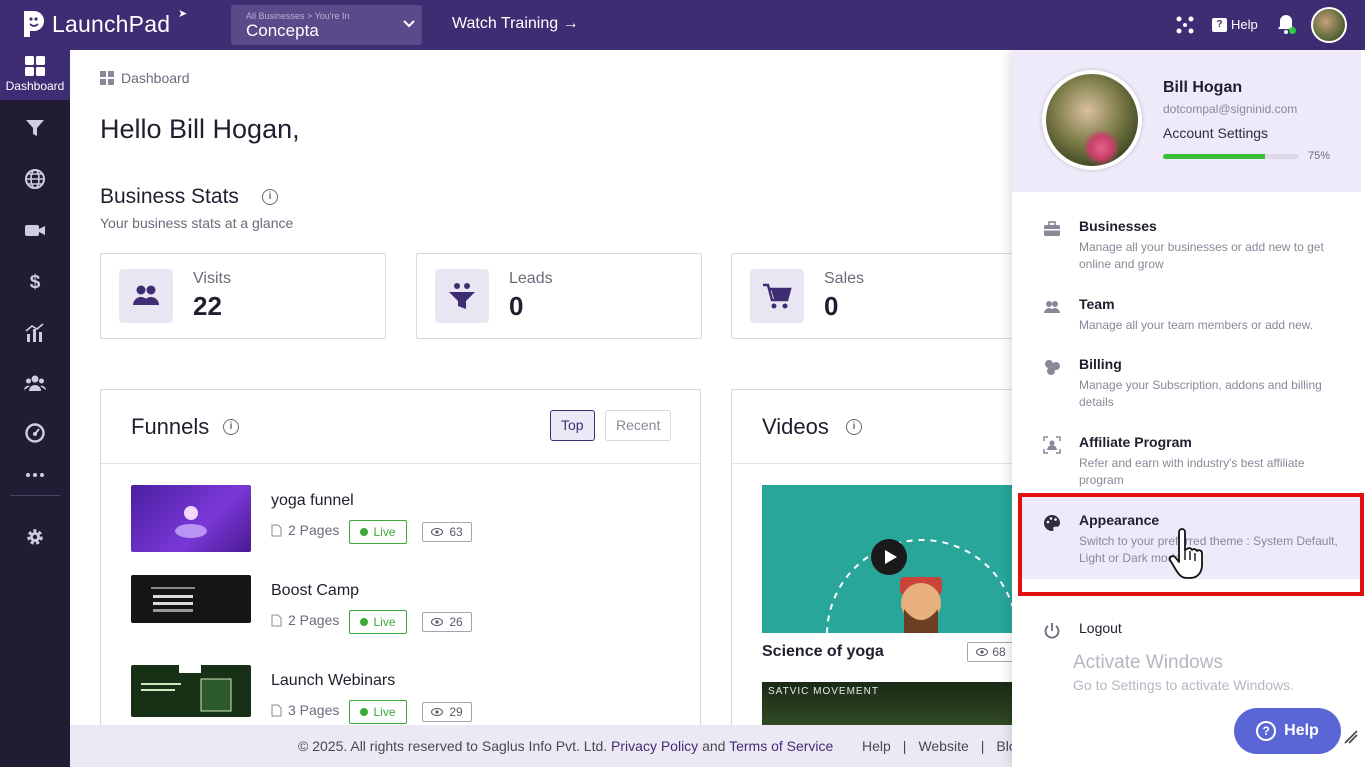 The width and height of the screenshot is (1365, 767). I want to click on help-link: ? Help, so click(1235, 24).